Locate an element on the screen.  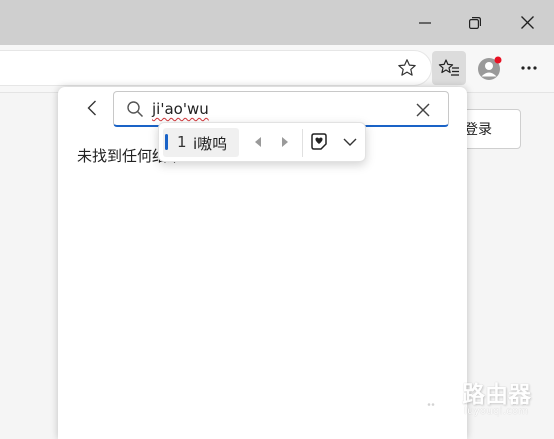
back-button is located at coordinates (92, 108).